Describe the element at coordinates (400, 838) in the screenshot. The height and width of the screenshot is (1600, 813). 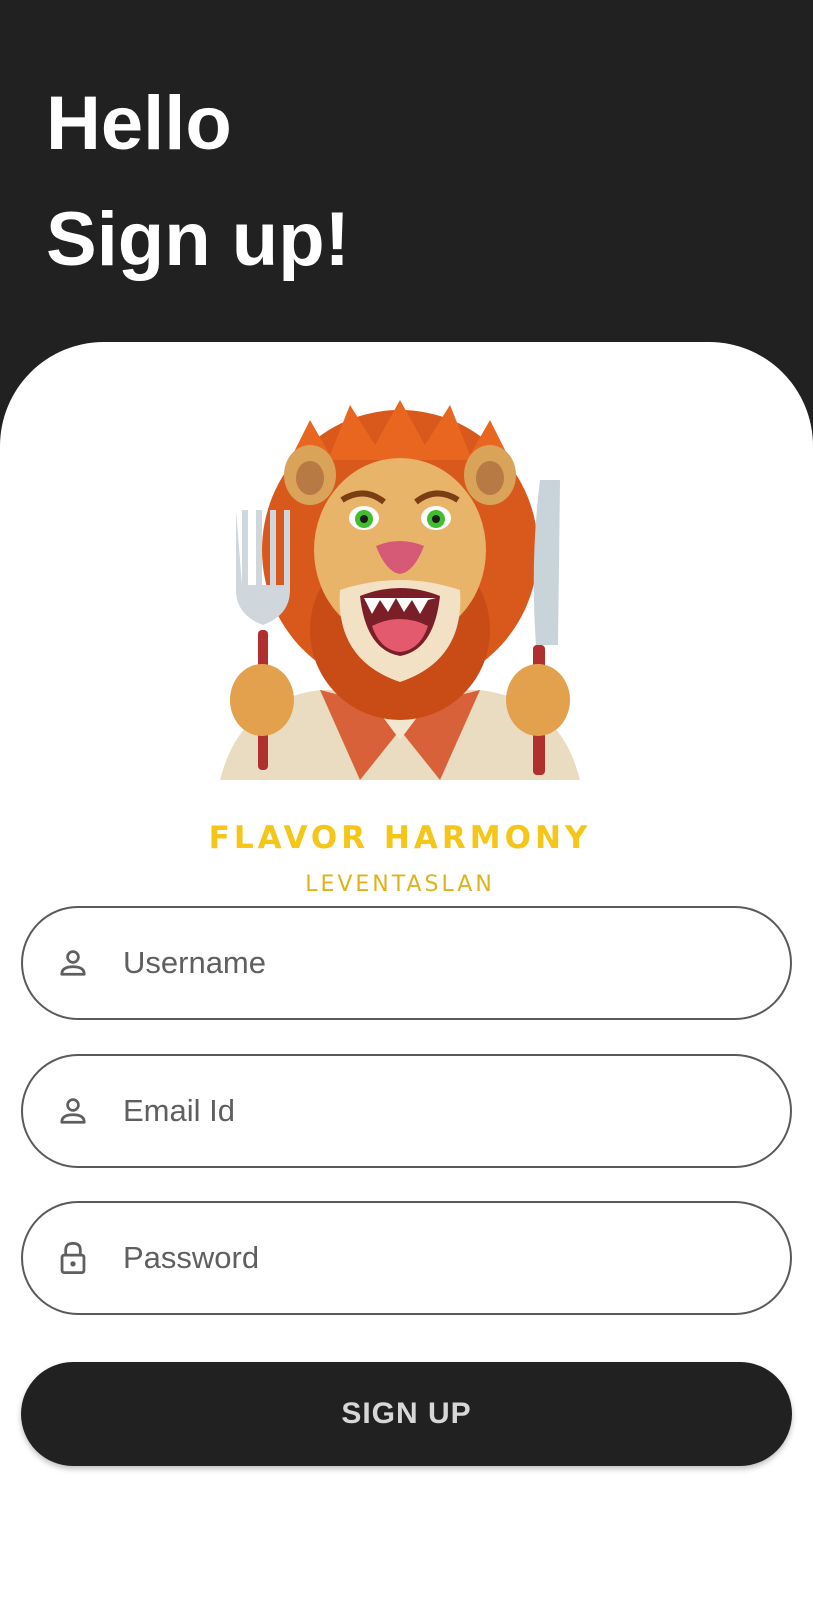
I see `brand-name: FLAVOR HARMONY` at that location.